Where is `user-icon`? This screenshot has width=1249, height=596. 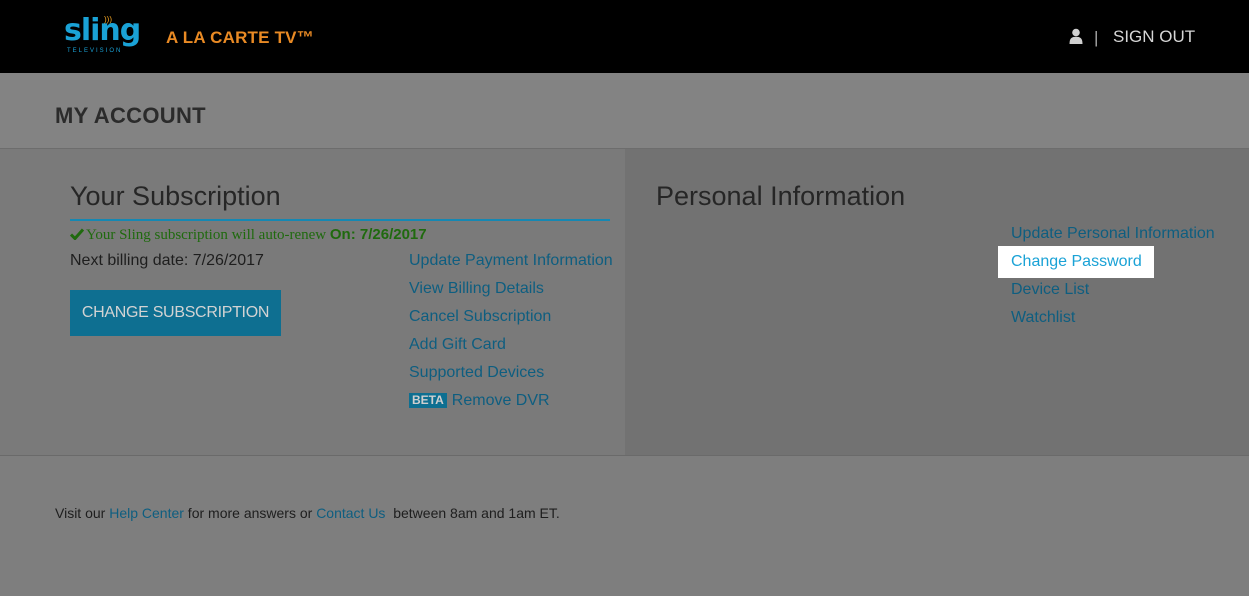
user-icon is located at coordinates (1076, 36).